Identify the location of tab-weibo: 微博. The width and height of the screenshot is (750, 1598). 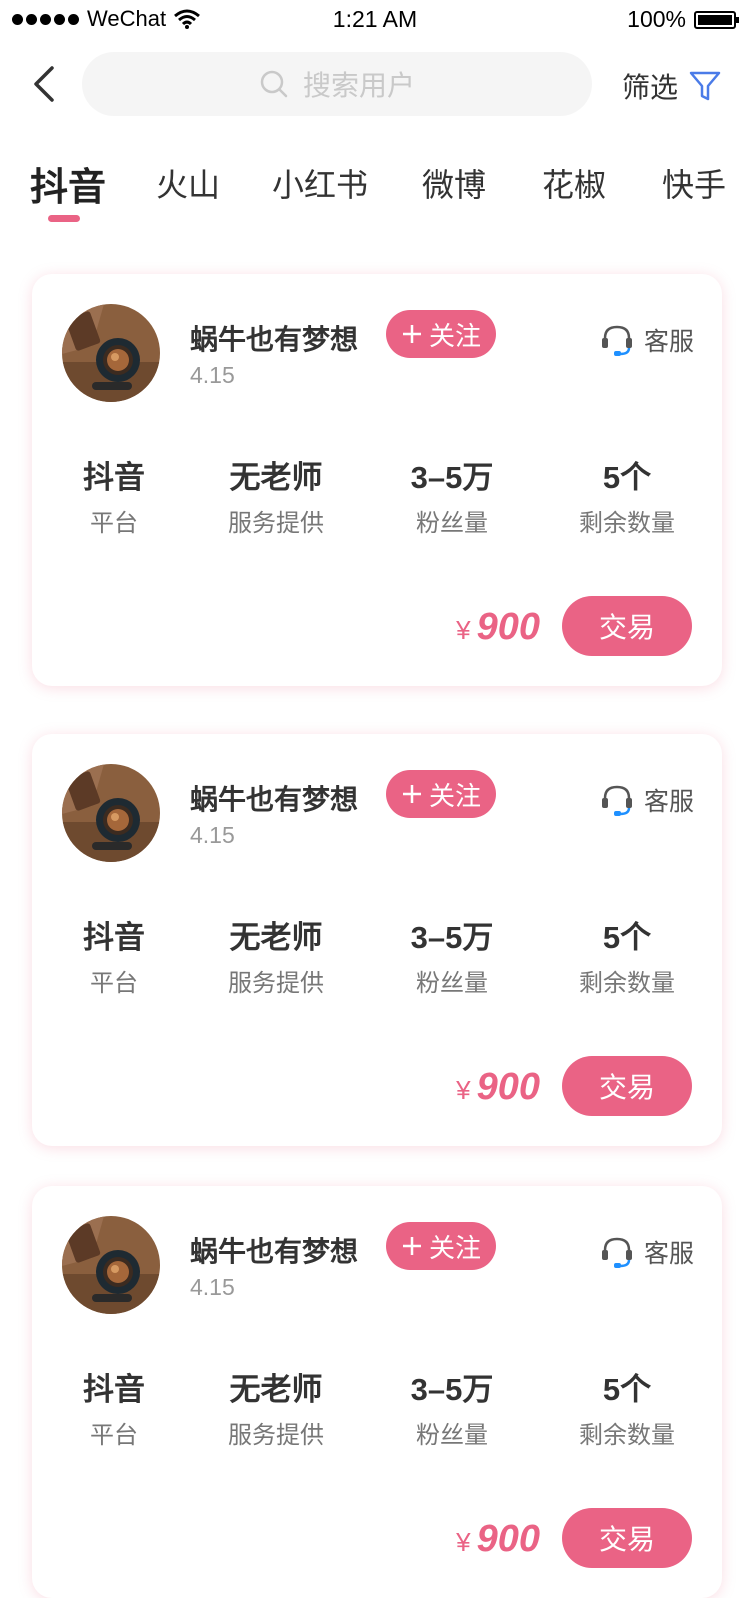
(454, 183).